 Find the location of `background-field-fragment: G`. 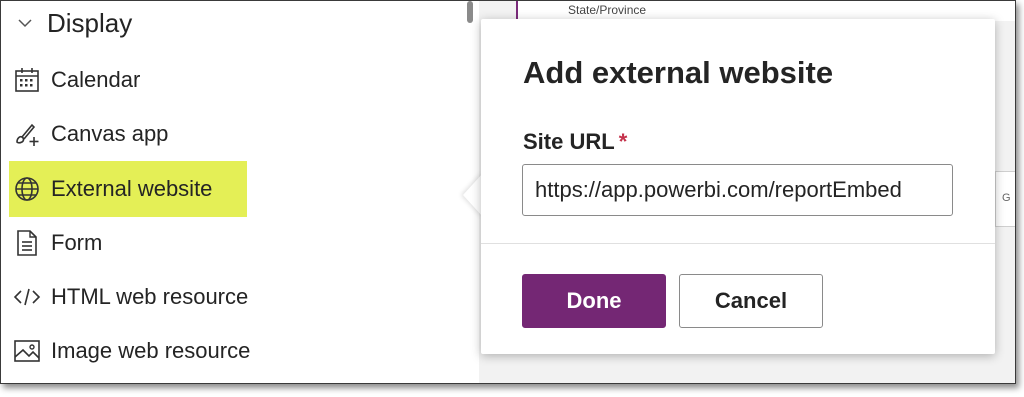

background-field-fragment: G is located at coordinates (1005, 199).